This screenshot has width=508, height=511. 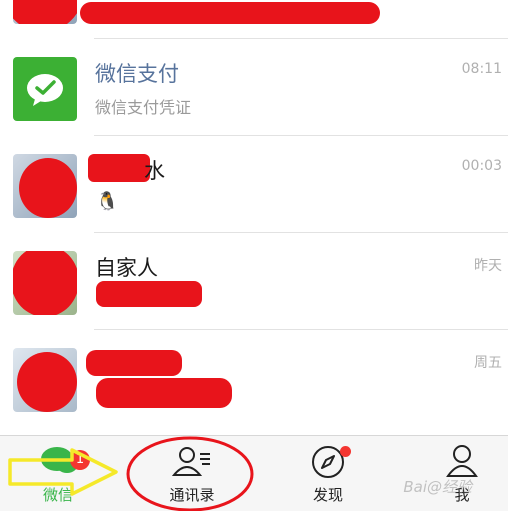 I want to click on chat-preview: 微信支付凭证, so click(x=143, y=107).